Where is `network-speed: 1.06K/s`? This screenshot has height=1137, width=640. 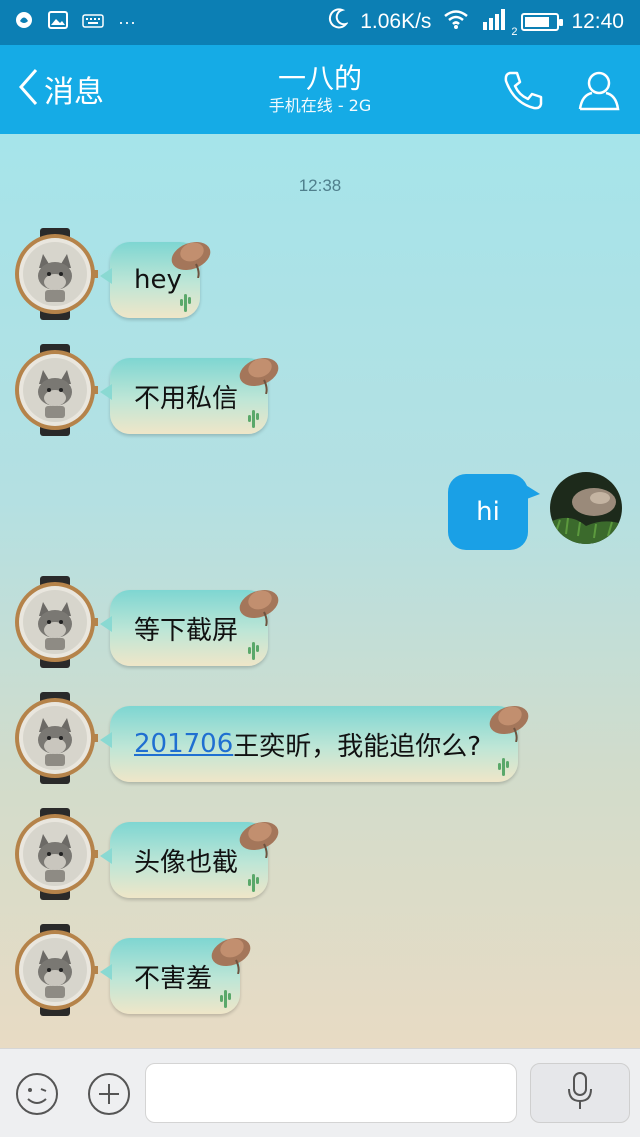 network-speed: 1.06K/s is located at coordinates (396, 21).